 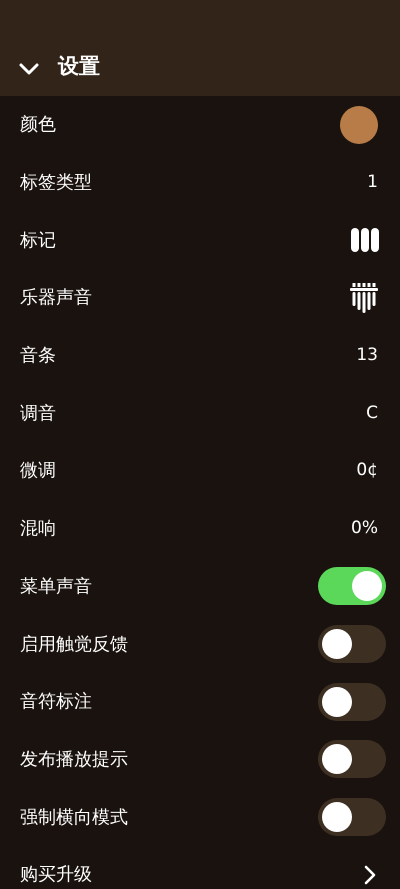 I want to click on kalimba-icon, so click(x=364, y=297).